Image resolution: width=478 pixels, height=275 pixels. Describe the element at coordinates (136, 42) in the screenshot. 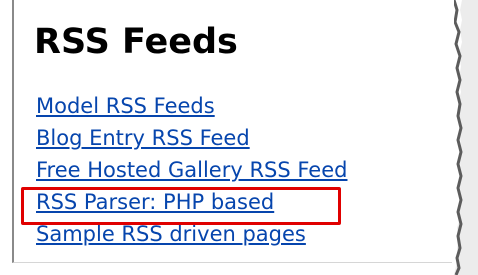

I see `rss-feeds-heading: RSS Feeds` at that location.